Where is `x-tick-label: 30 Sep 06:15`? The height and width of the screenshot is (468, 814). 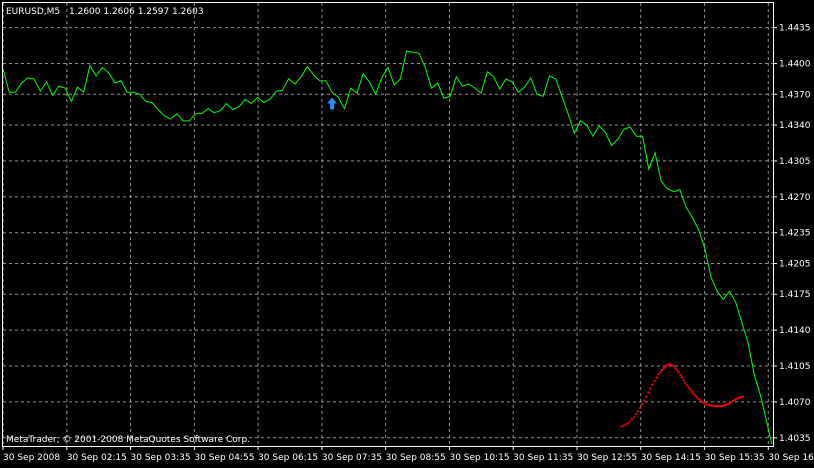
x-tick-label: 30 Sep 06:15 is located at coordinates (288, 458).